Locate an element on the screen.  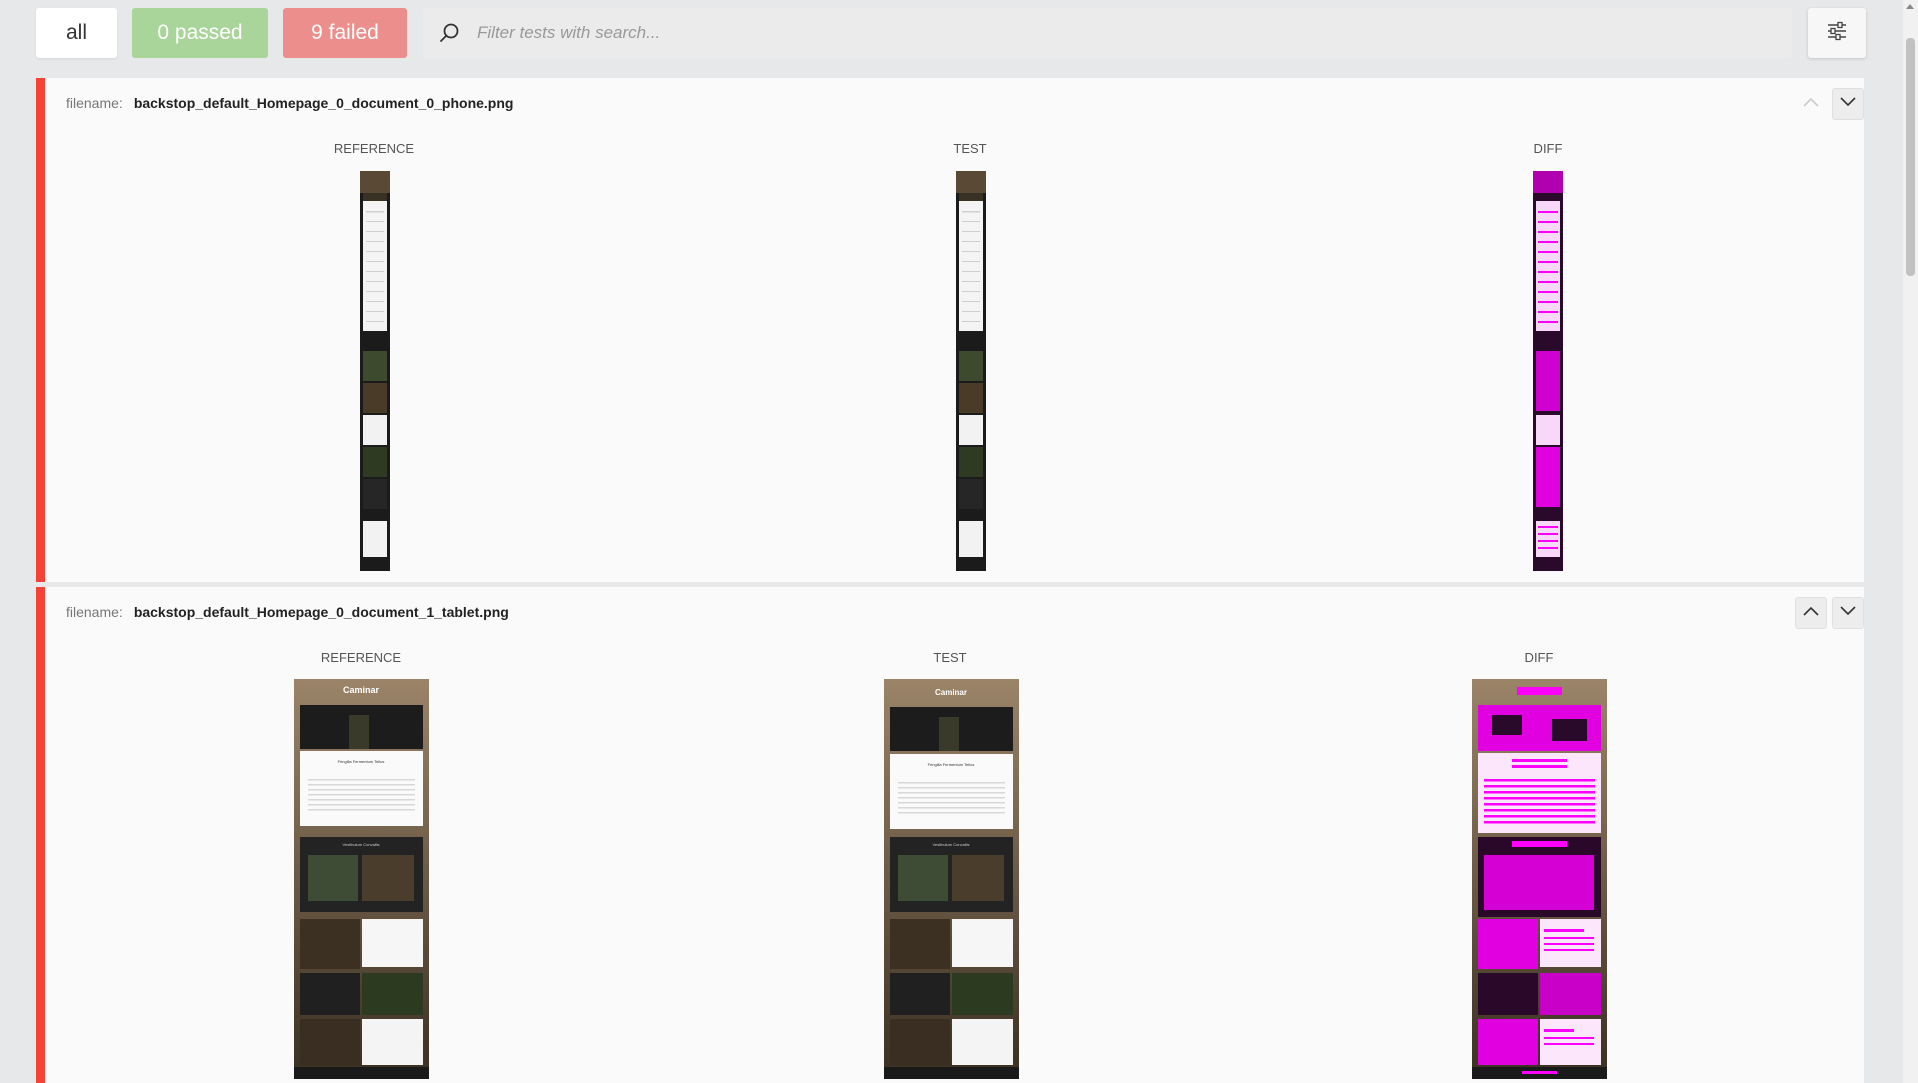
search-input is located at coordinates (1077, 33).